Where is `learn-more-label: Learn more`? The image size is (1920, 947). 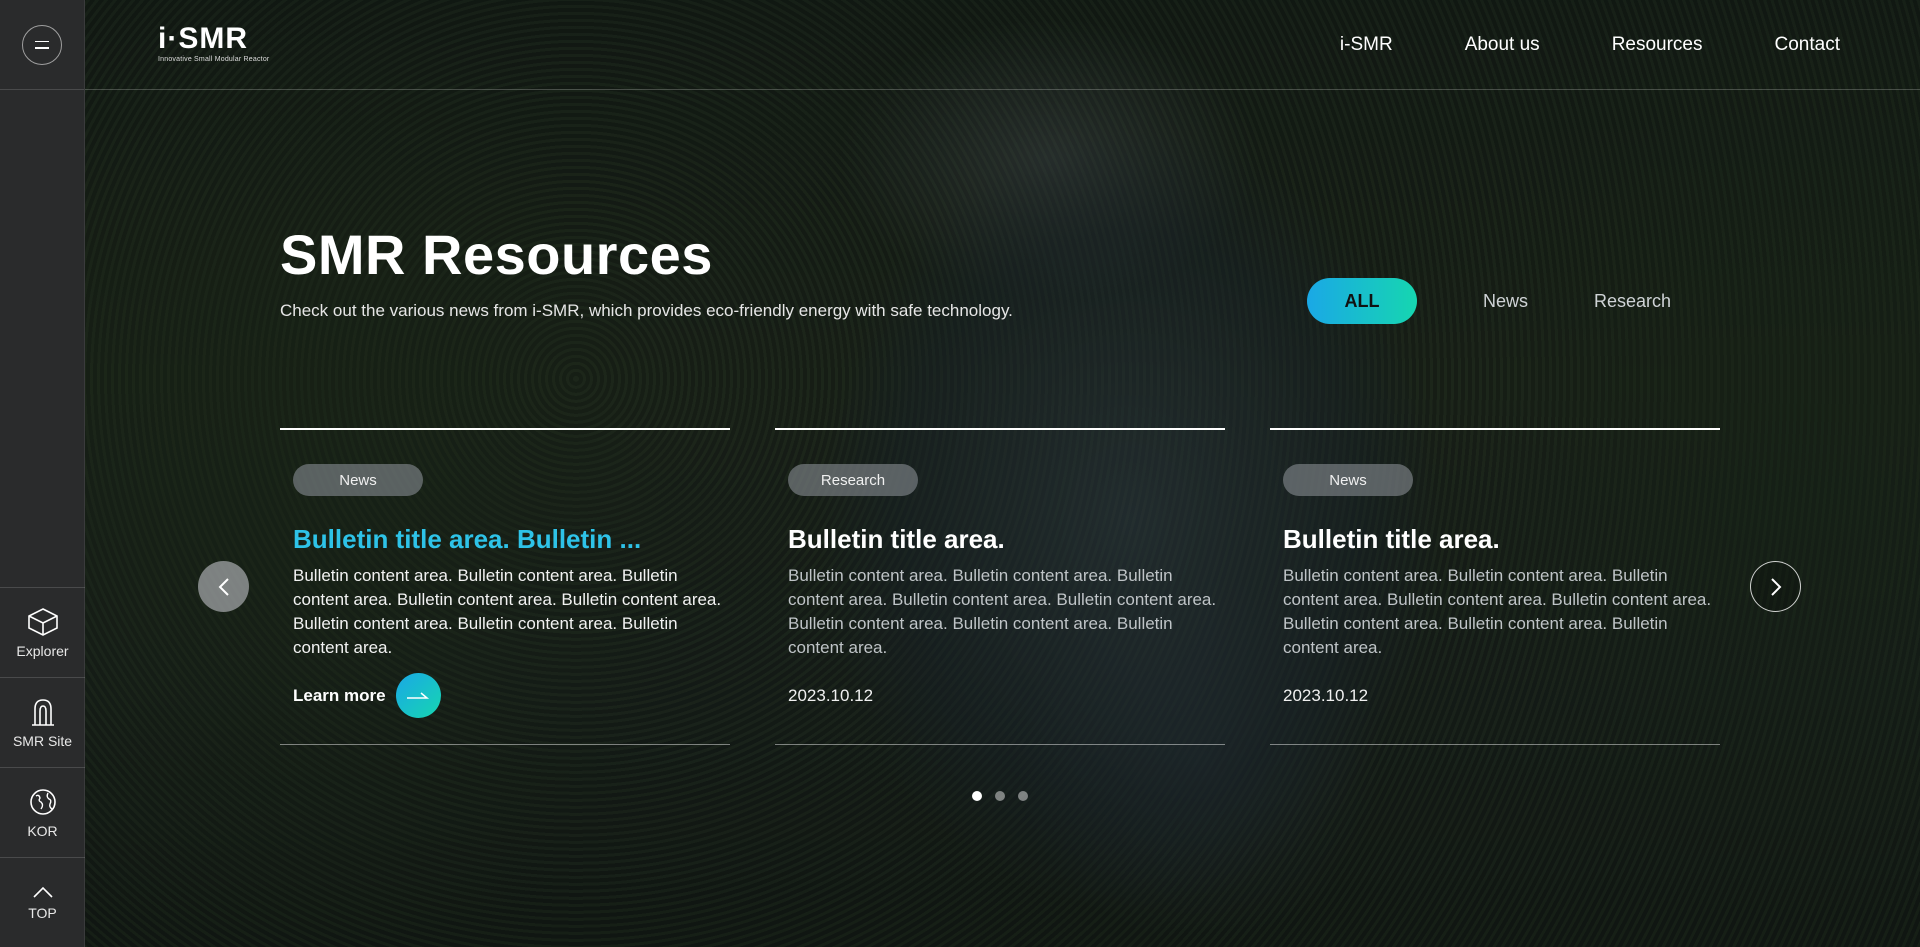
learn-more-label: Learn more is located at coordinates (339, 695).